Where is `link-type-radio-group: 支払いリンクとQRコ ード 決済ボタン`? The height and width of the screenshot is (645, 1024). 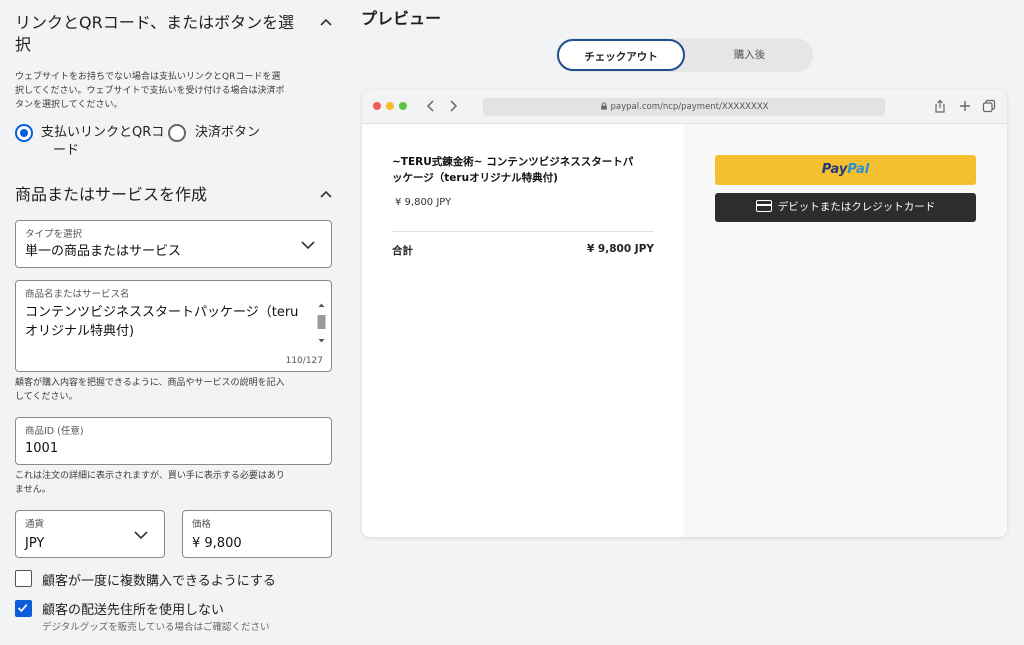
link-type-radio-group: 支払いリンクとQRコ ード 決済ボタン is located at coordinates (137, 142).